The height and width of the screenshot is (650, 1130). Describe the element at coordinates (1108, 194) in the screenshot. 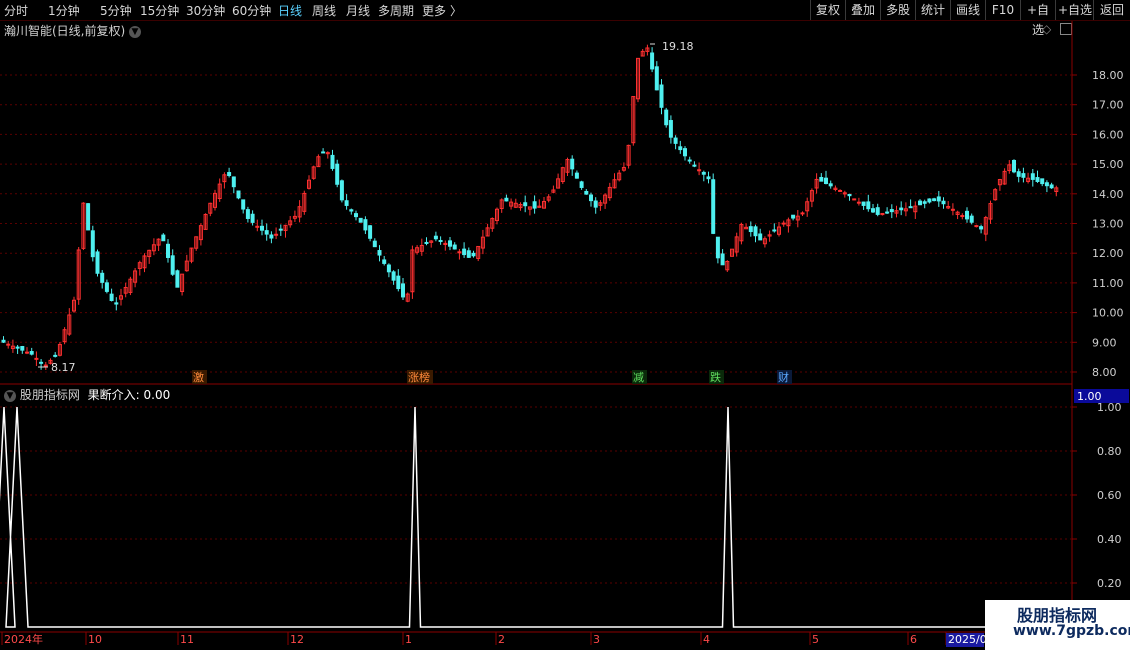

I see `price-tick-label: 14.00` at that location.